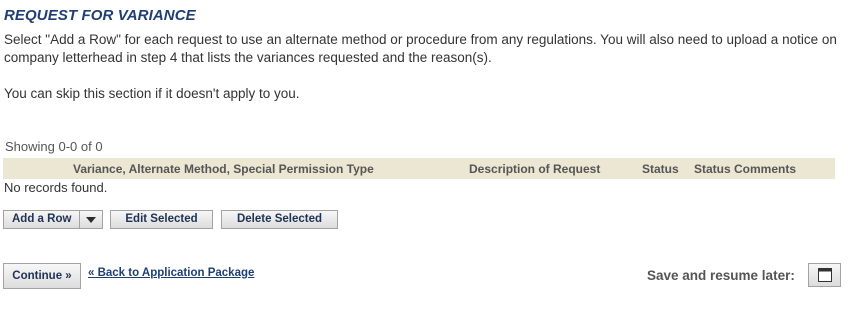 The height and width of the screenshot is (324, 848). Describe the element at coordinates (279, 219) in the screenshot. I see `delete-selected-button: Delete Selected` at that location.